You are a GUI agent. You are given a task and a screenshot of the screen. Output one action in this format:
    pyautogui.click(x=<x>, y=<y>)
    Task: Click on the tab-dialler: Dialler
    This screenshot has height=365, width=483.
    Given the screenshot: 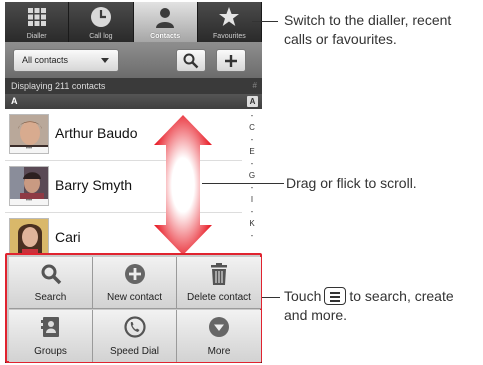 What is the action you would take?
    pyautogui.click(x=37, y=22)
    